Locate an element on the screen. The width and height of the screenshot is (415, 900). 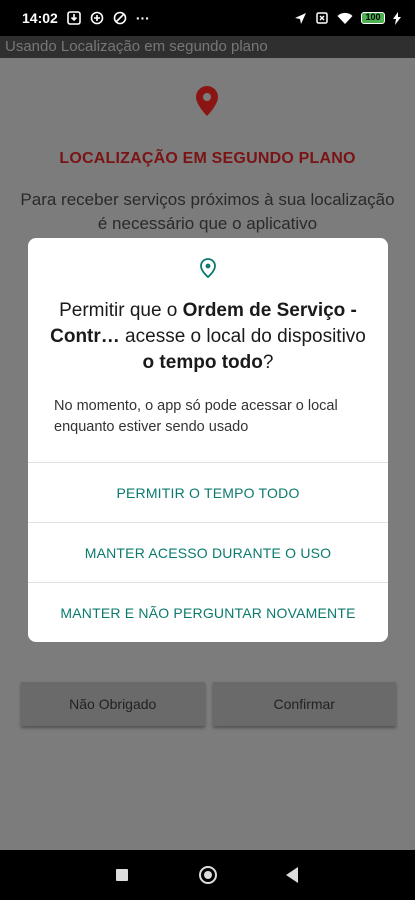
status-time: 14:02 is located at coordinates (40, 18).